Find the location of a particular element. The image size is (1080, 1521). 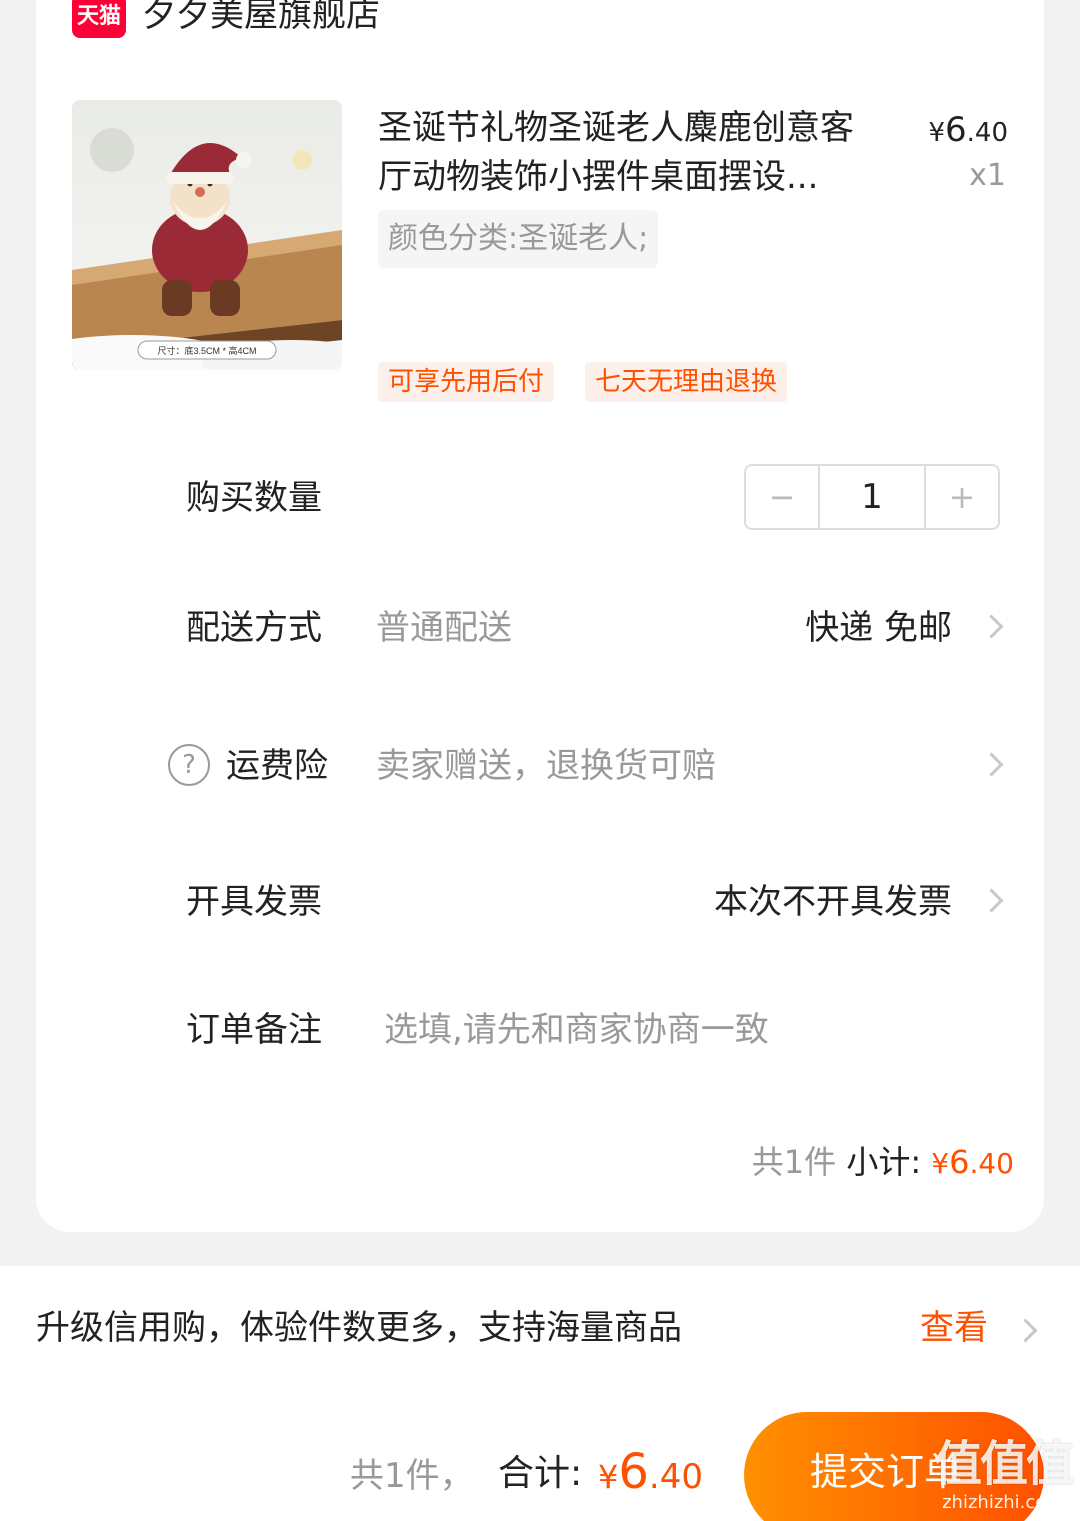

invoice-label: 开具发票 is located at coordinates (254, 902).